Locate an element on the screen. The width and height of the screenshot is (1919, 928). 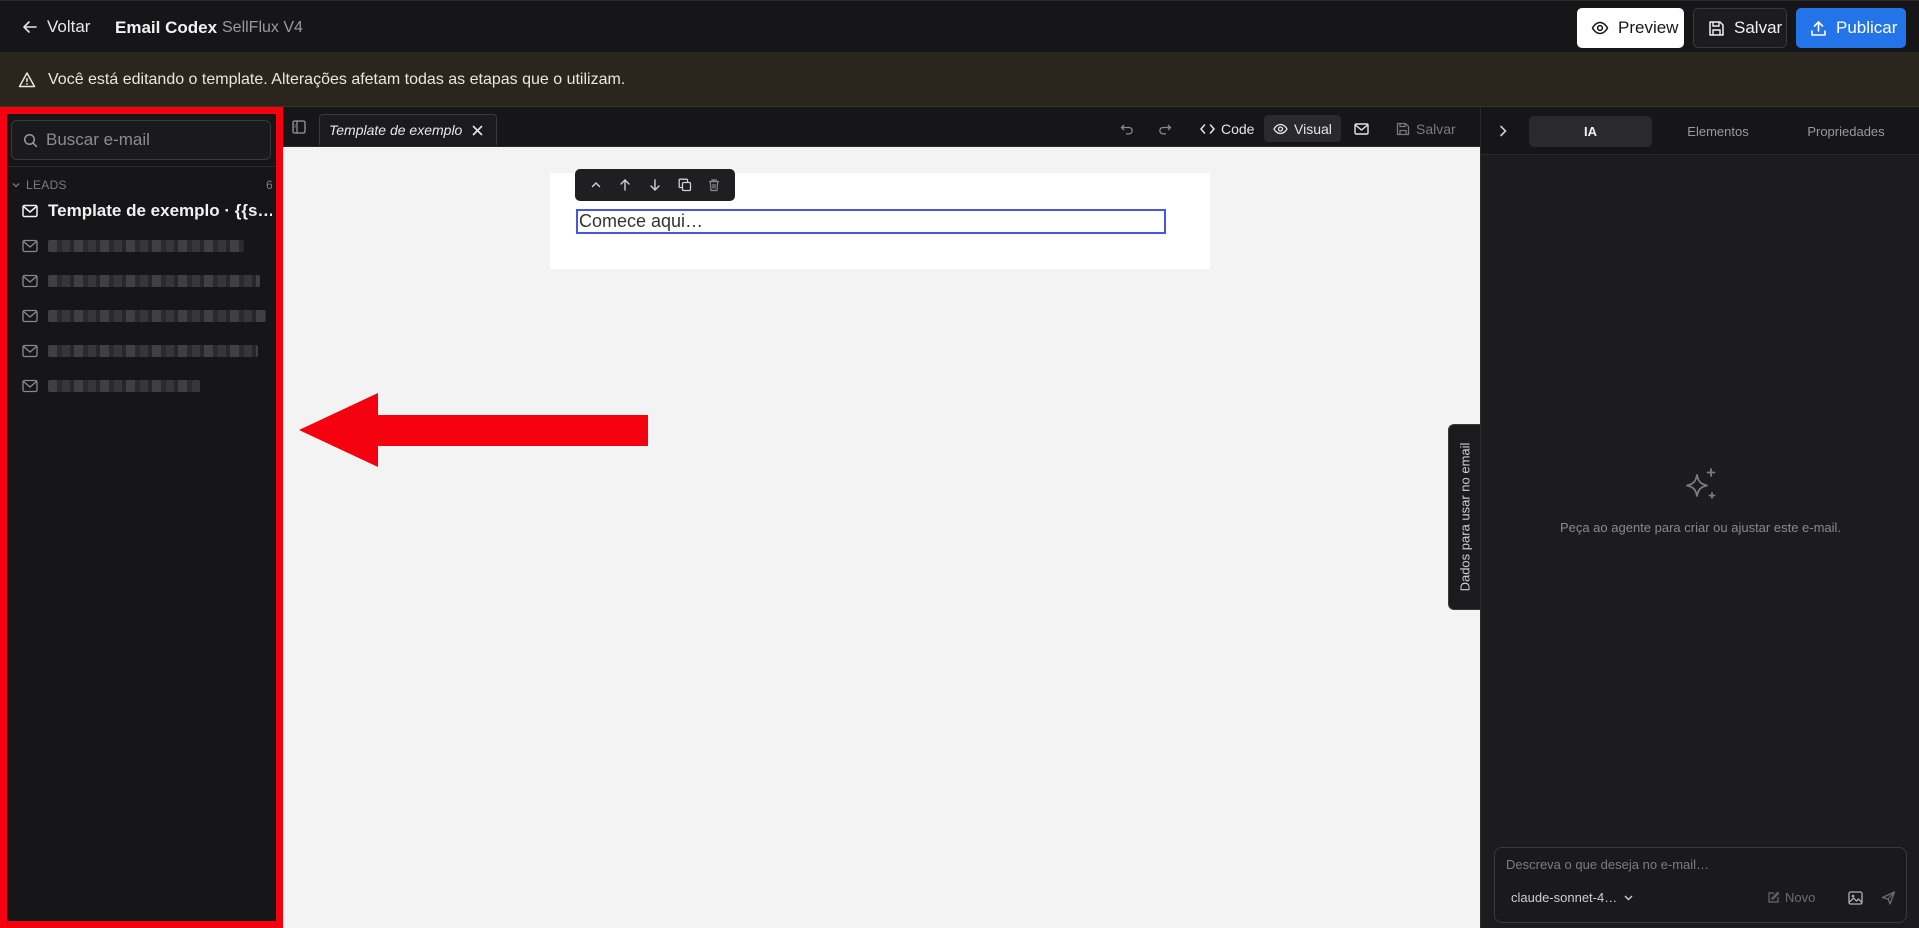
app-title: Email Codex is located at coordinates (166, 27).